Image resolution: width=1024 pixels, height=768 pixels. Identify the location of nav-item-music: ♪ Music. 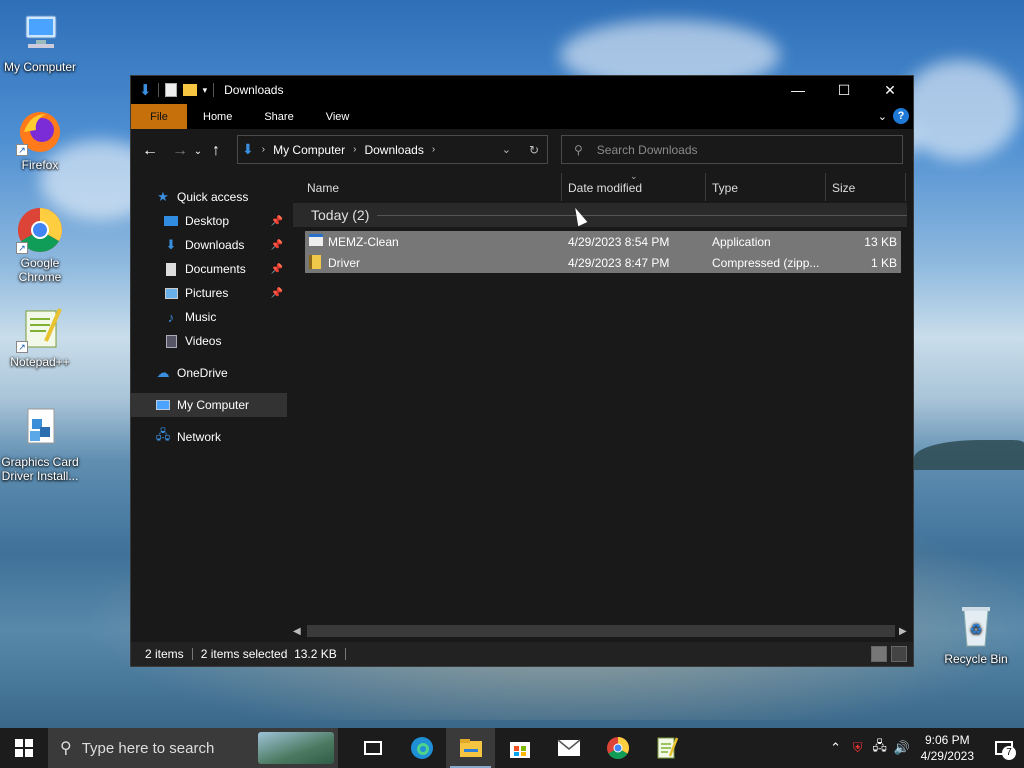
(209, 317).